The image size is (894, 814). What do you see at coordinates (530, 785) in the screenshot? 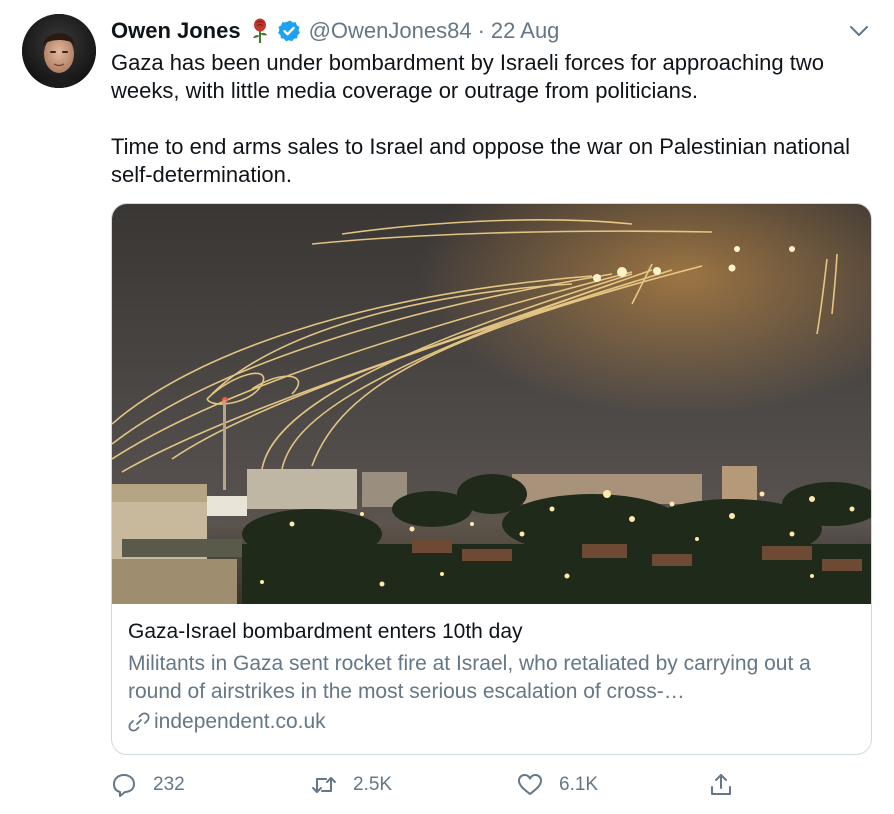
I see `heart-icon` at bounding box center [530, 785].